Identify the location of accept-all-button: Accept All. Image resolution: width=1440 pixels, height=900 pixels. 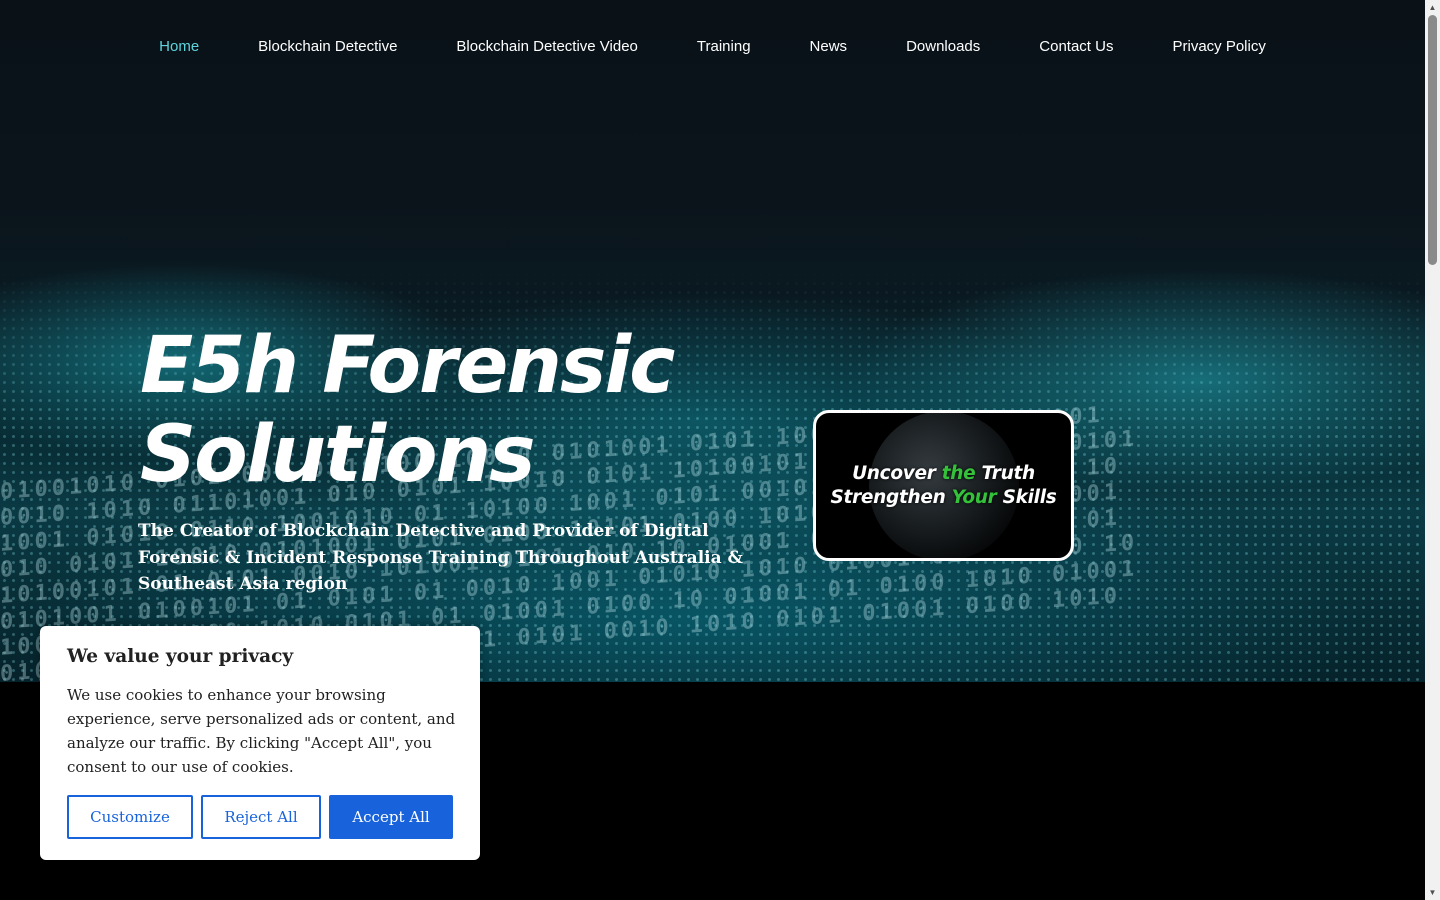
(391, 817).